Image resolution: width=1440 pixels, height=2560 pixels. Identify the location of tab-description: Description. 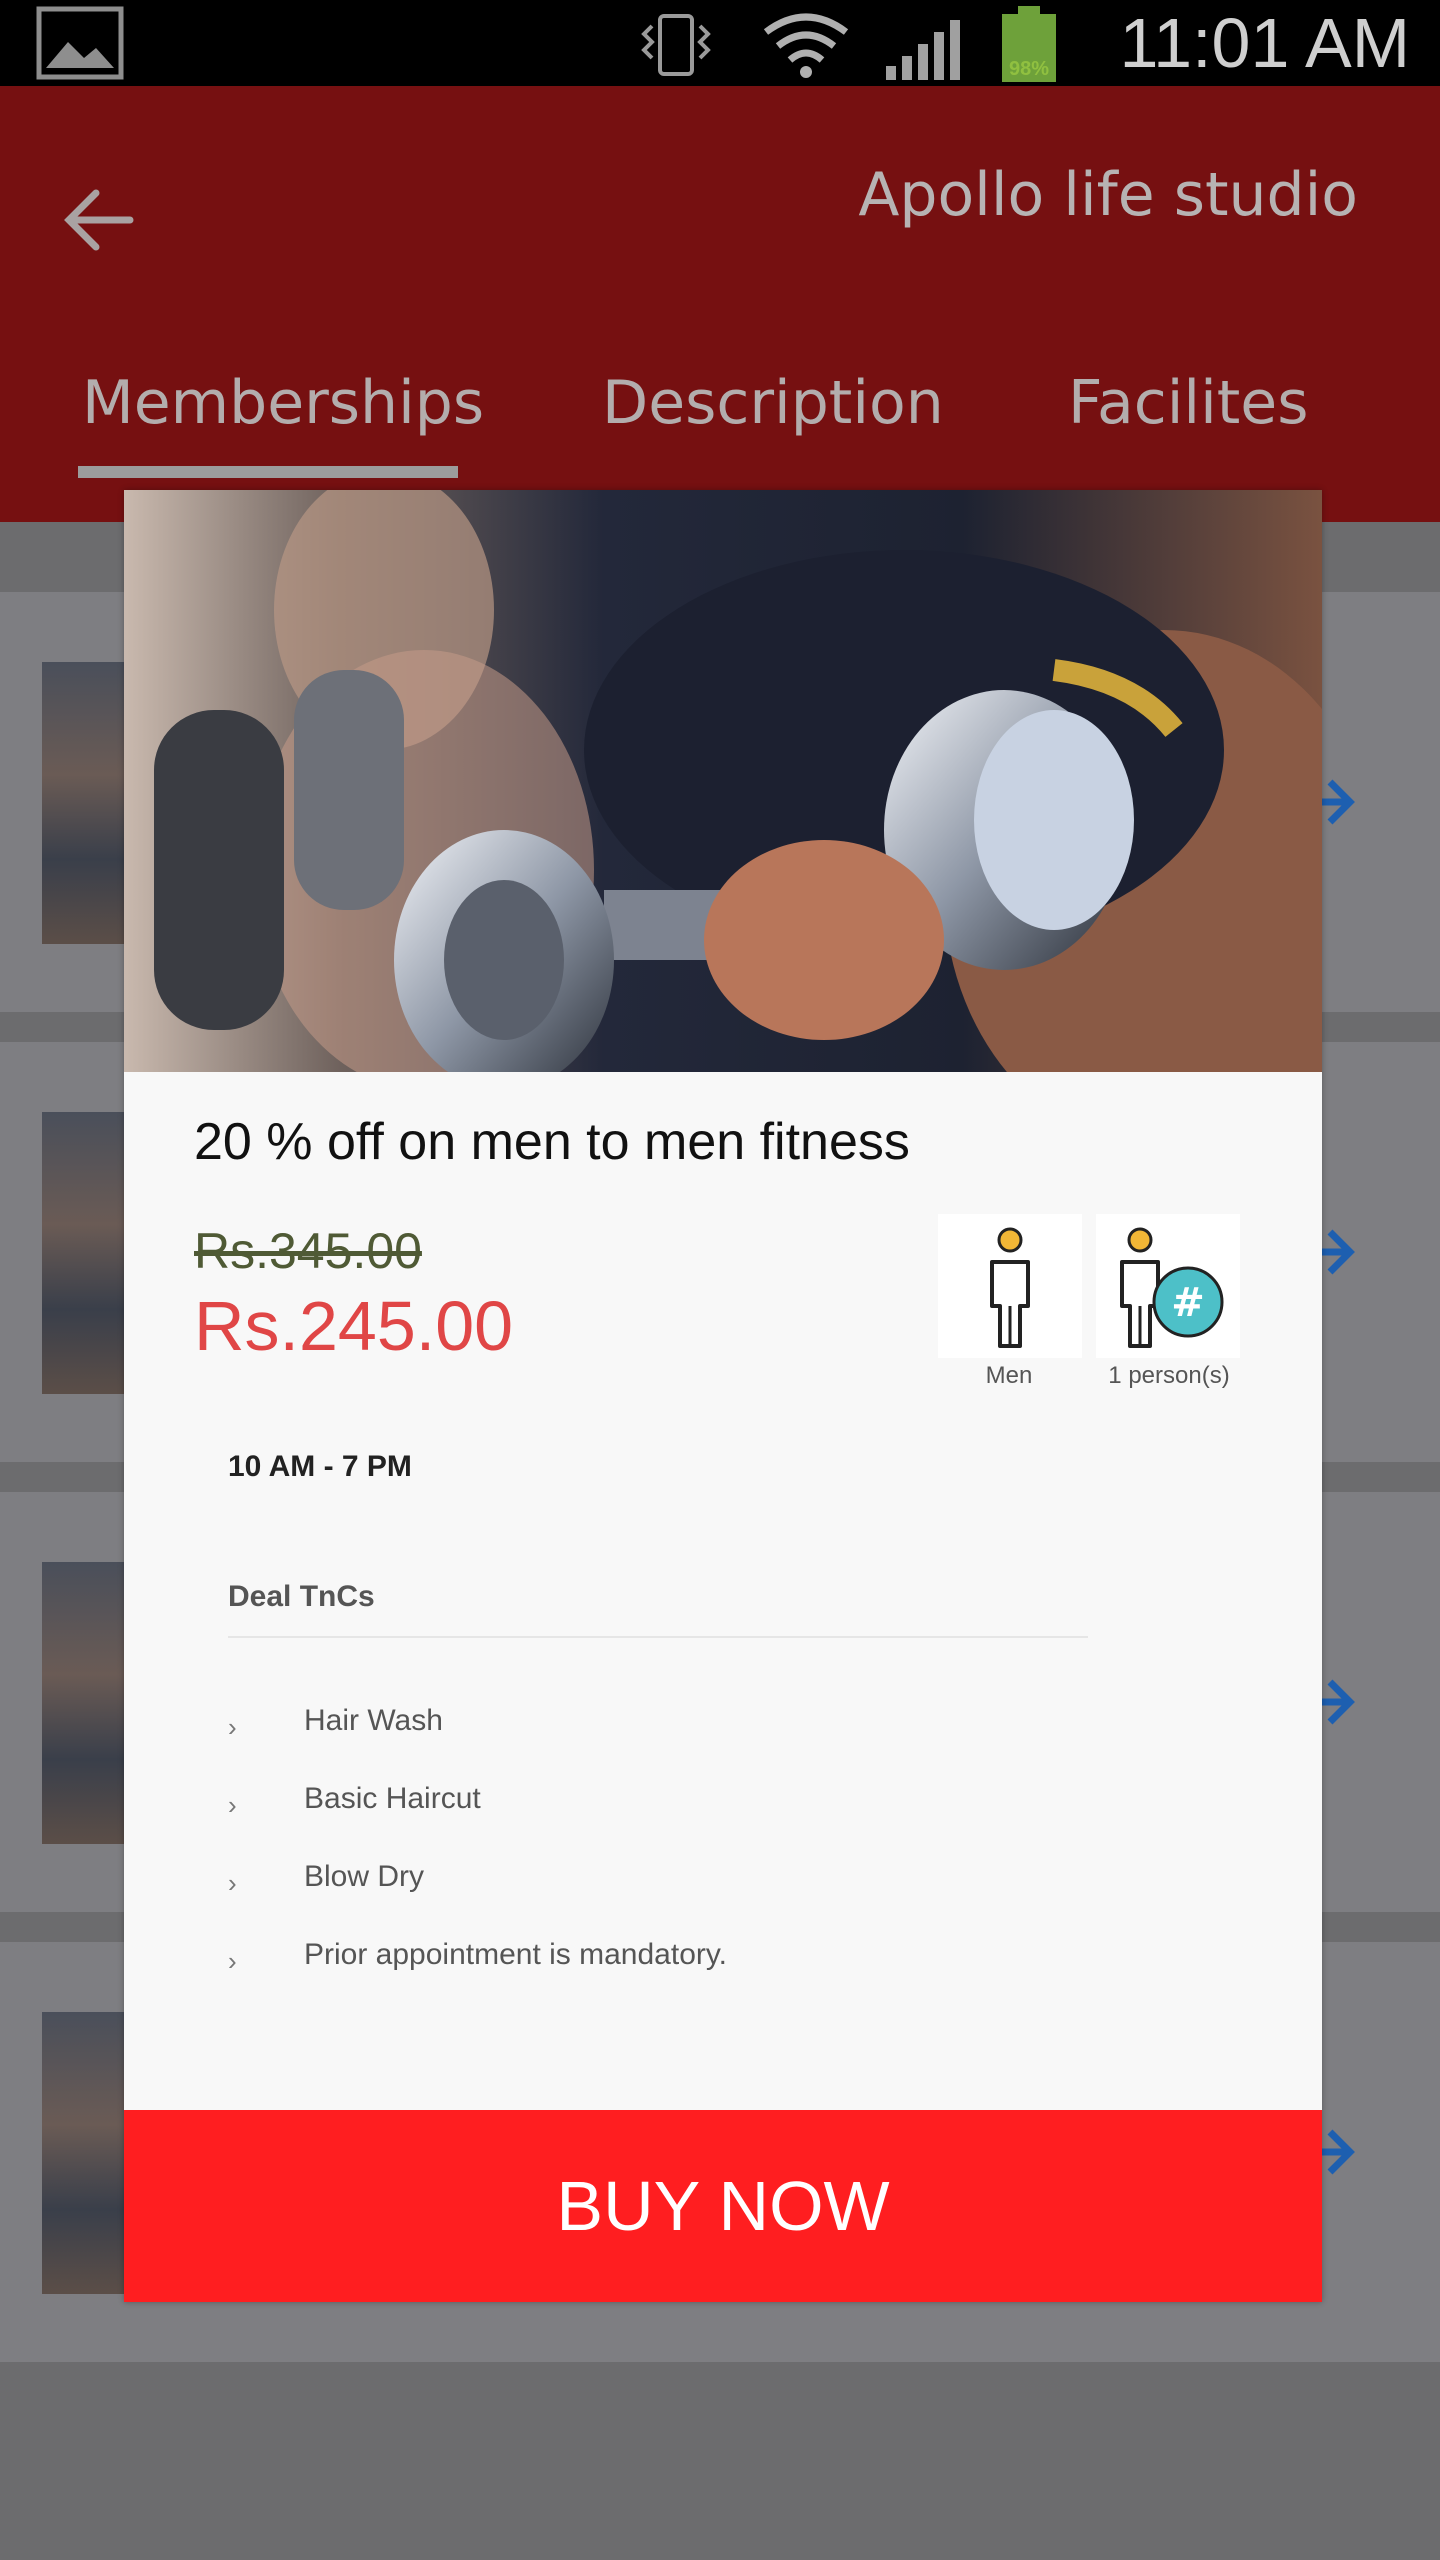
(773, 403).